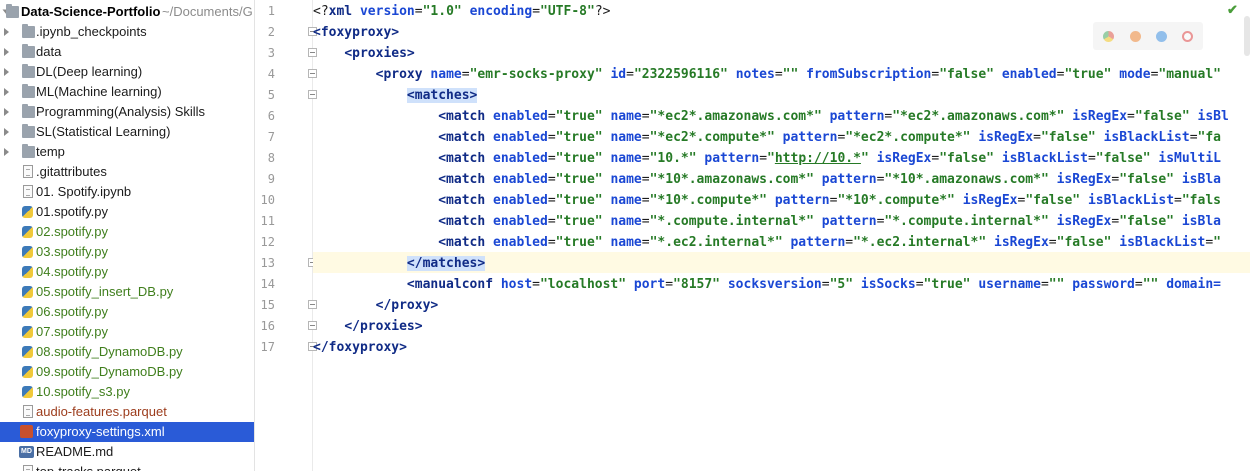 The image size is (1250, 471). I want to click on tree-item: top-tracks.parquet, so click(127, 466).